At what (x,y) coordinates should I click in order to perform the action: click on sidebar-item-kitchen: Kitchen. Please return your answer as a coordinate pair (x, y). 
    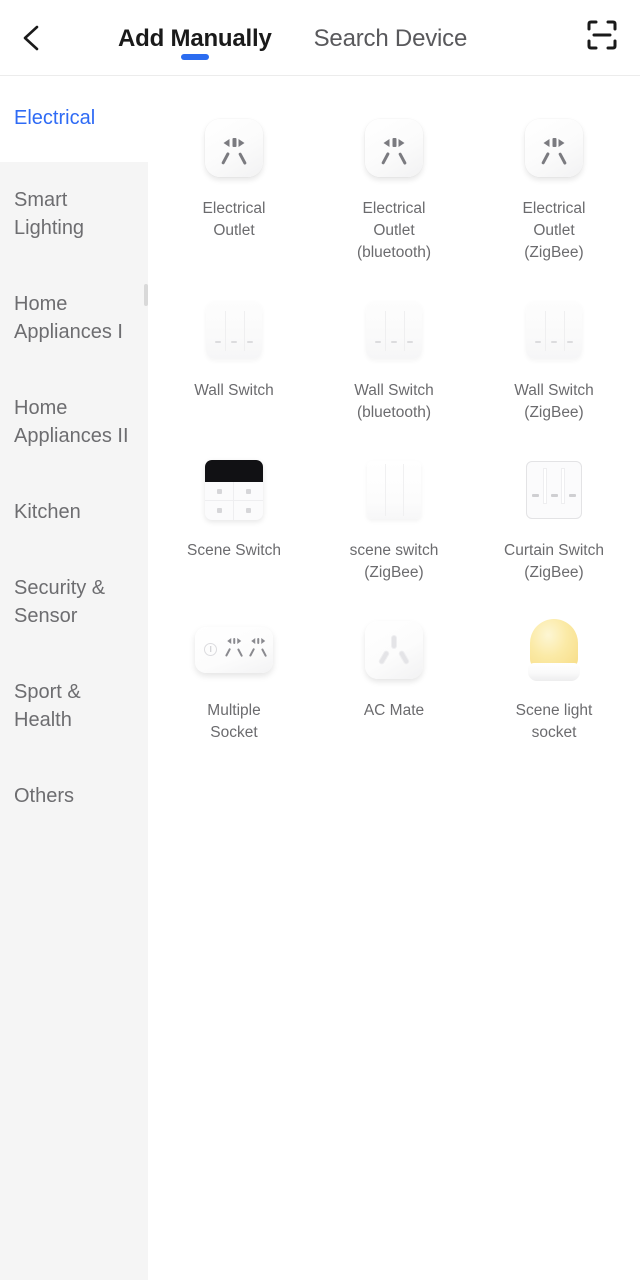
    Looking at the image, I should click on (74, 512).